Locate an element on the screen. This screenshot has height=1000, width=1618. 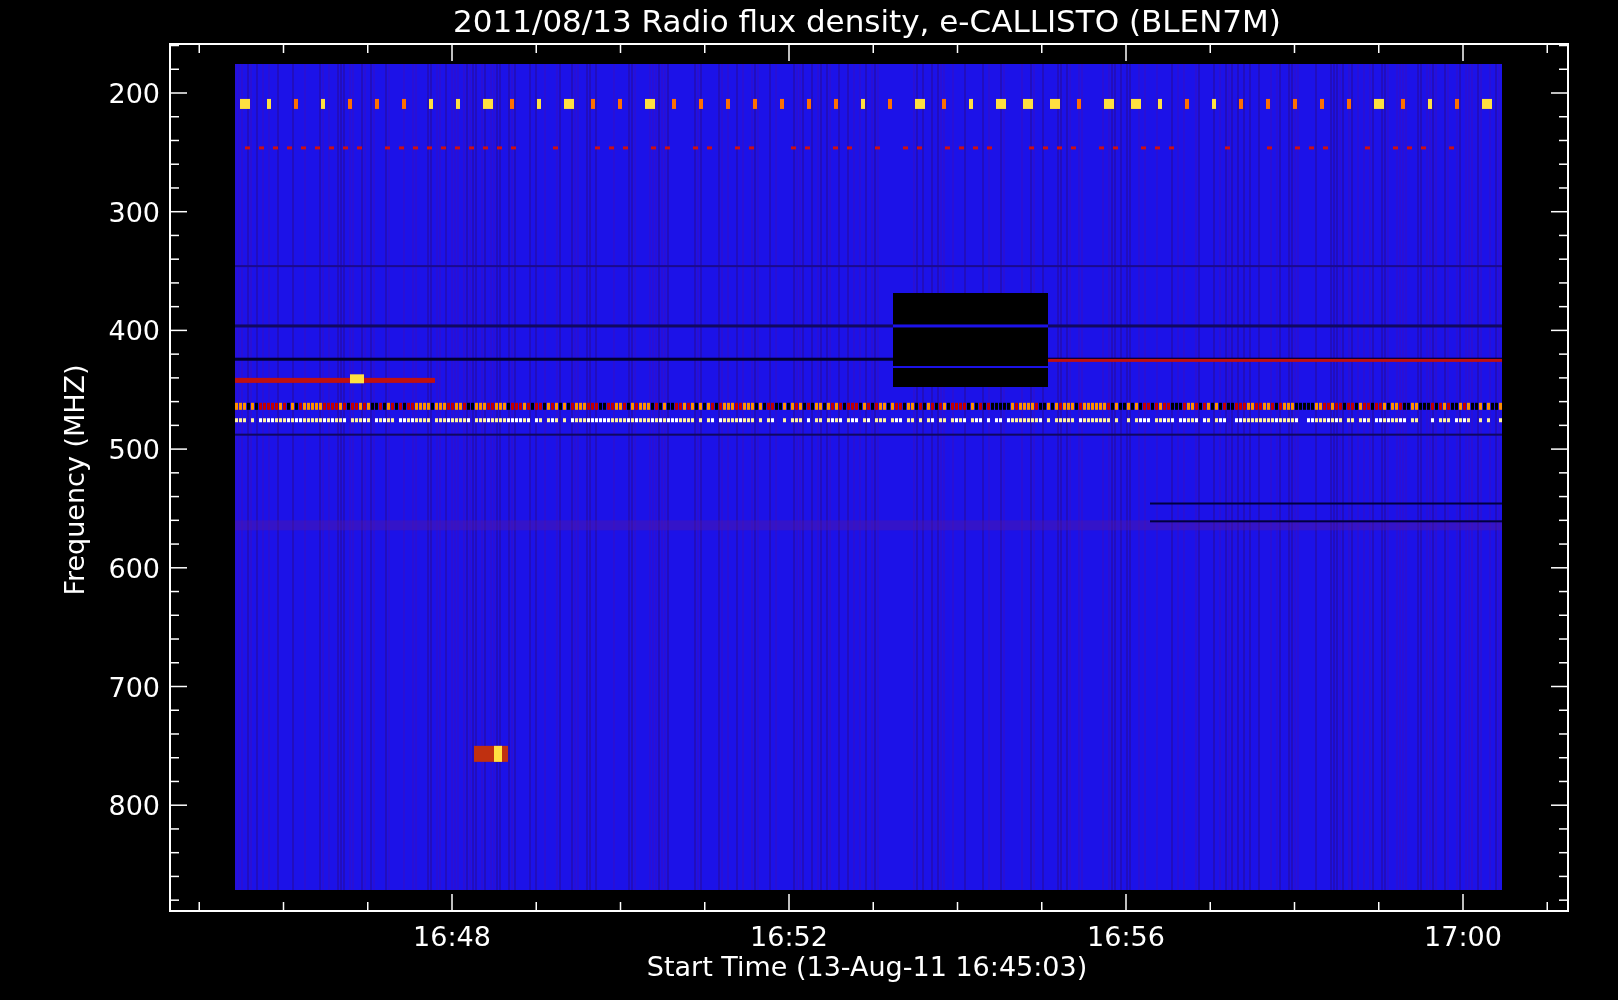
y-tick-label: 300 is located at coordinates (134, 212).